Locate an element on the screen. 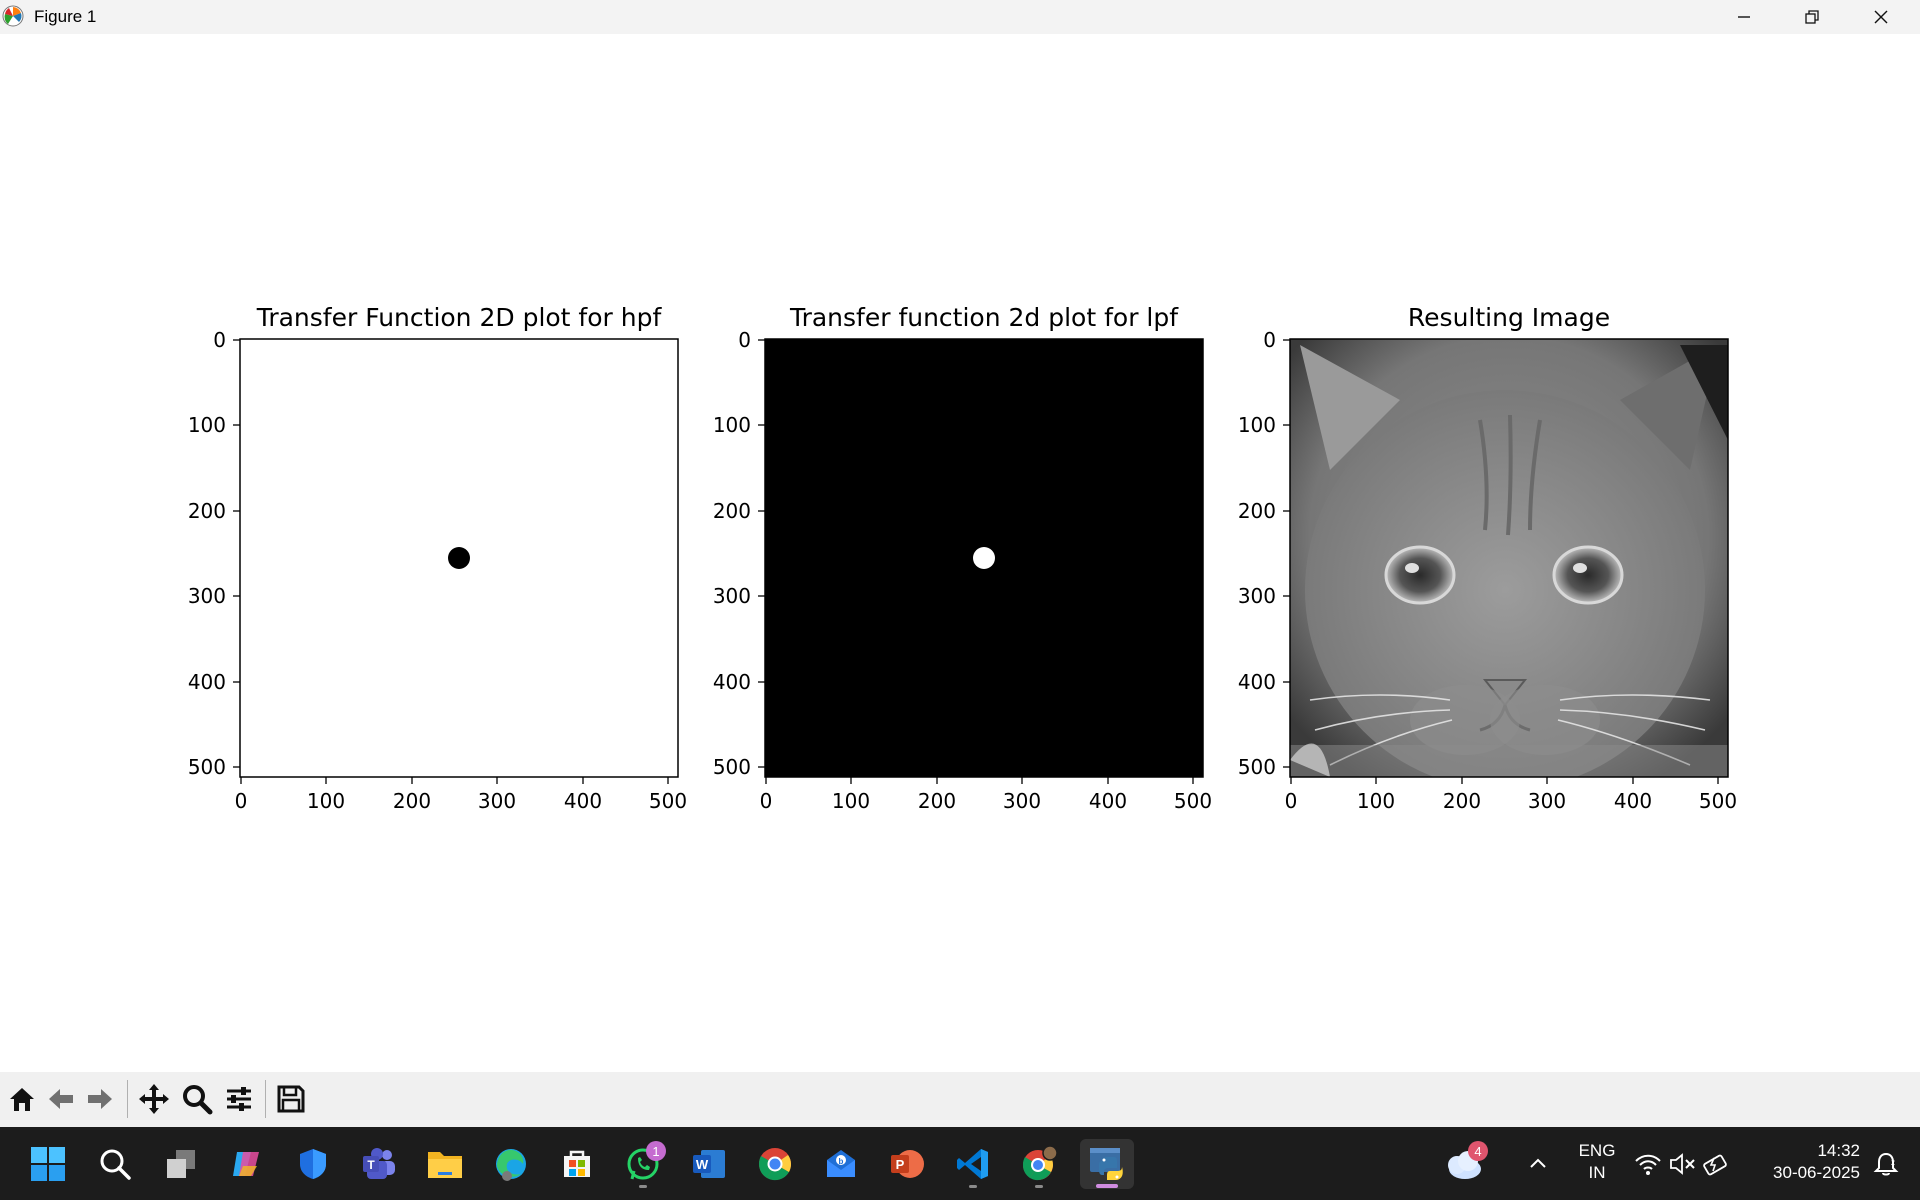  forward-icon is located at coordinates (100, 1099).